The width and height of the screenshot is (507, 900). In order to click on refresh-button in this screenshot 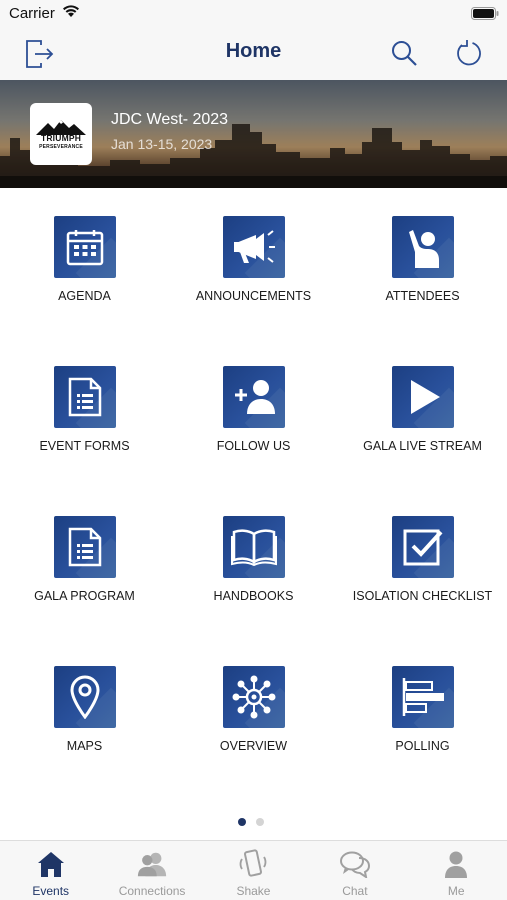, I will do `click(469, 53)`.